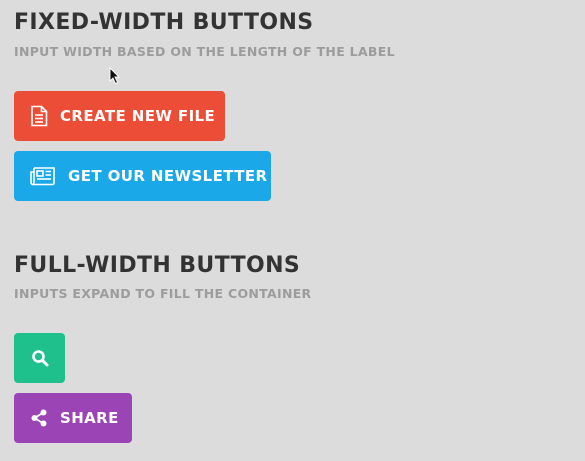 The width and height of the screenshot is (585, 461). I want to click on share-button: SHARE, so click(73, 418).